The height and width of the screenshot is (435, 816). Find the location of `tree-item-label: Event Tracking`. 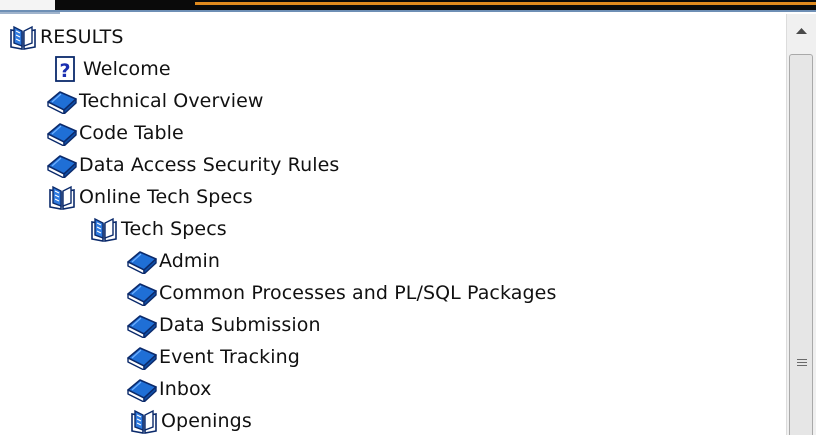

tree-item-label: Event Tracking is located at coordinates (229, 357).